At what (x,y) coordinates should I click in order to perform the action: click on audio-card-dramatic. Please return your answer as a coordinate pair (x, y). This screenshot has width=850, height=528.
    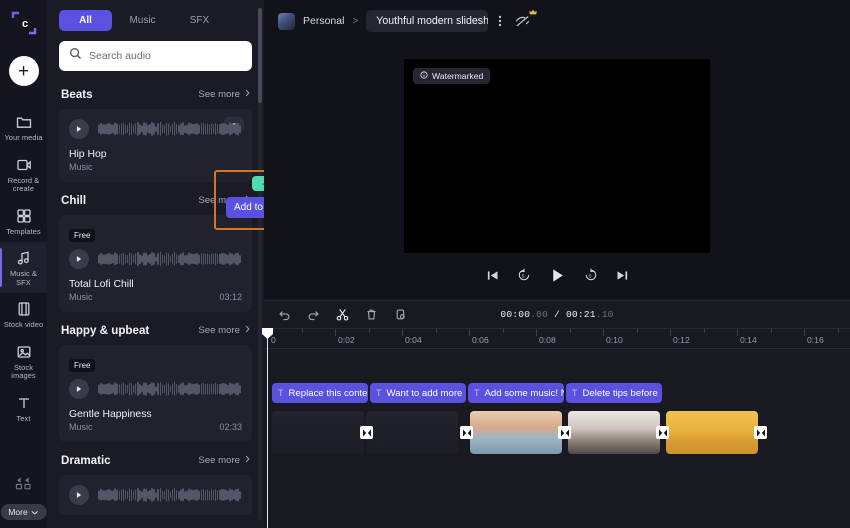
    Looking at the image, I should click on (155, 495).